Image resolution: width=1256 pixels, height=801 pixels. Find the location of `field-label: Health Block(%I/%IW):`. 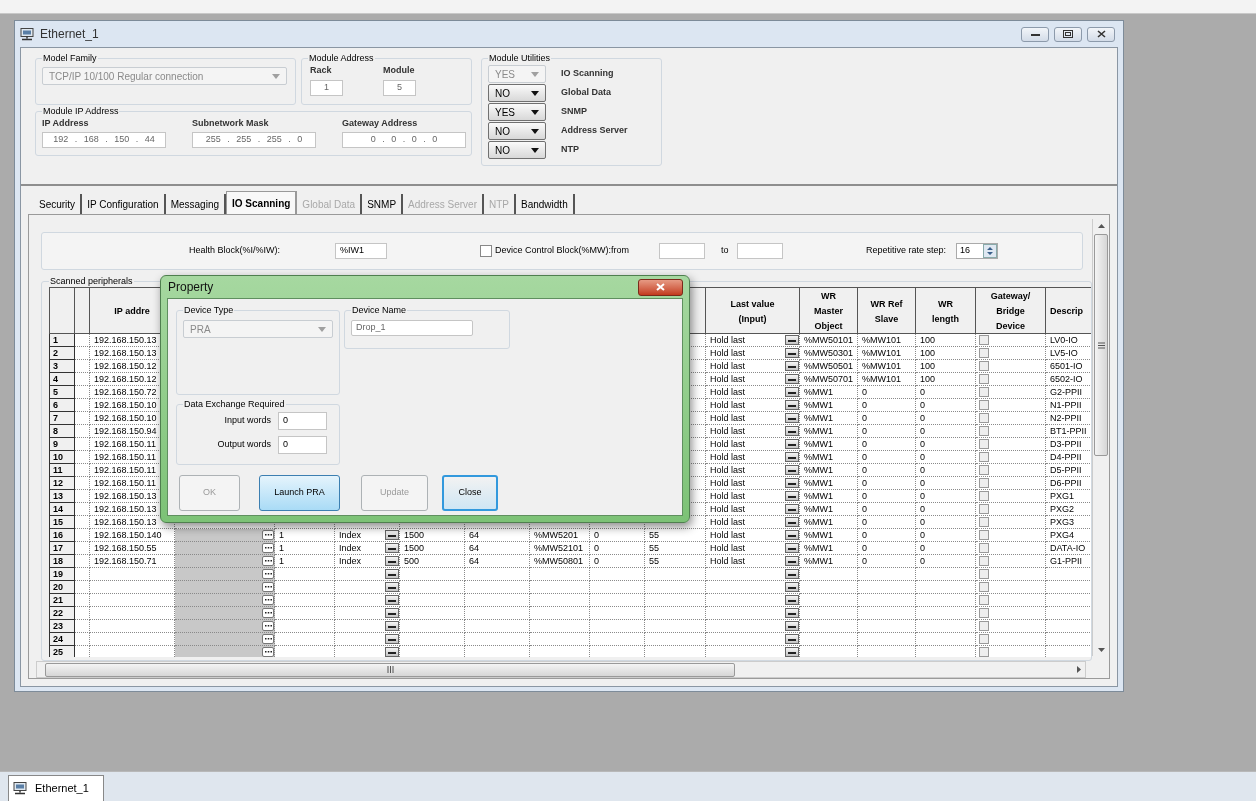

field-label: Health Block(%I/%IW): is located at coordinates (235, 251).